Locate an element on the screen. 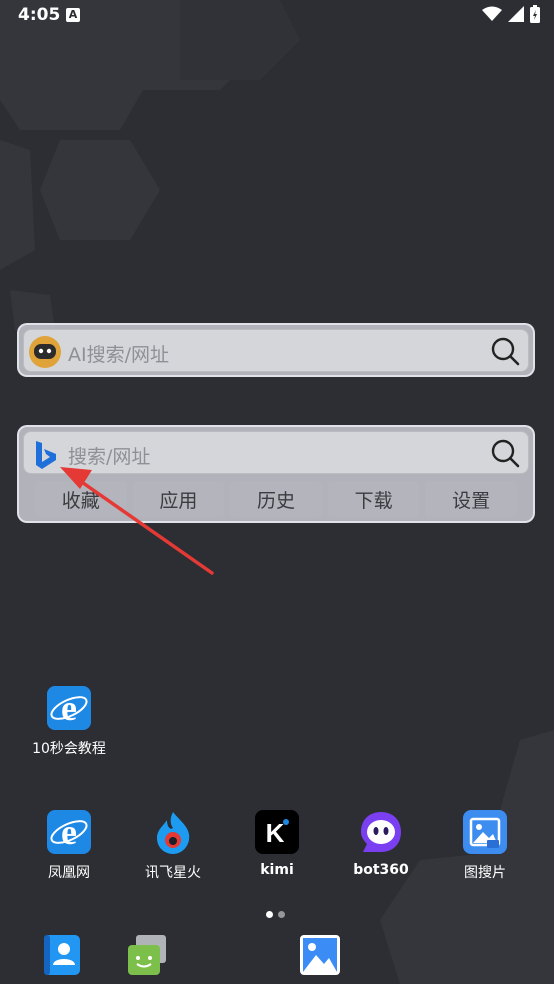  app-ifeng: e 凤凰网 is located at coordinates (69, 846).